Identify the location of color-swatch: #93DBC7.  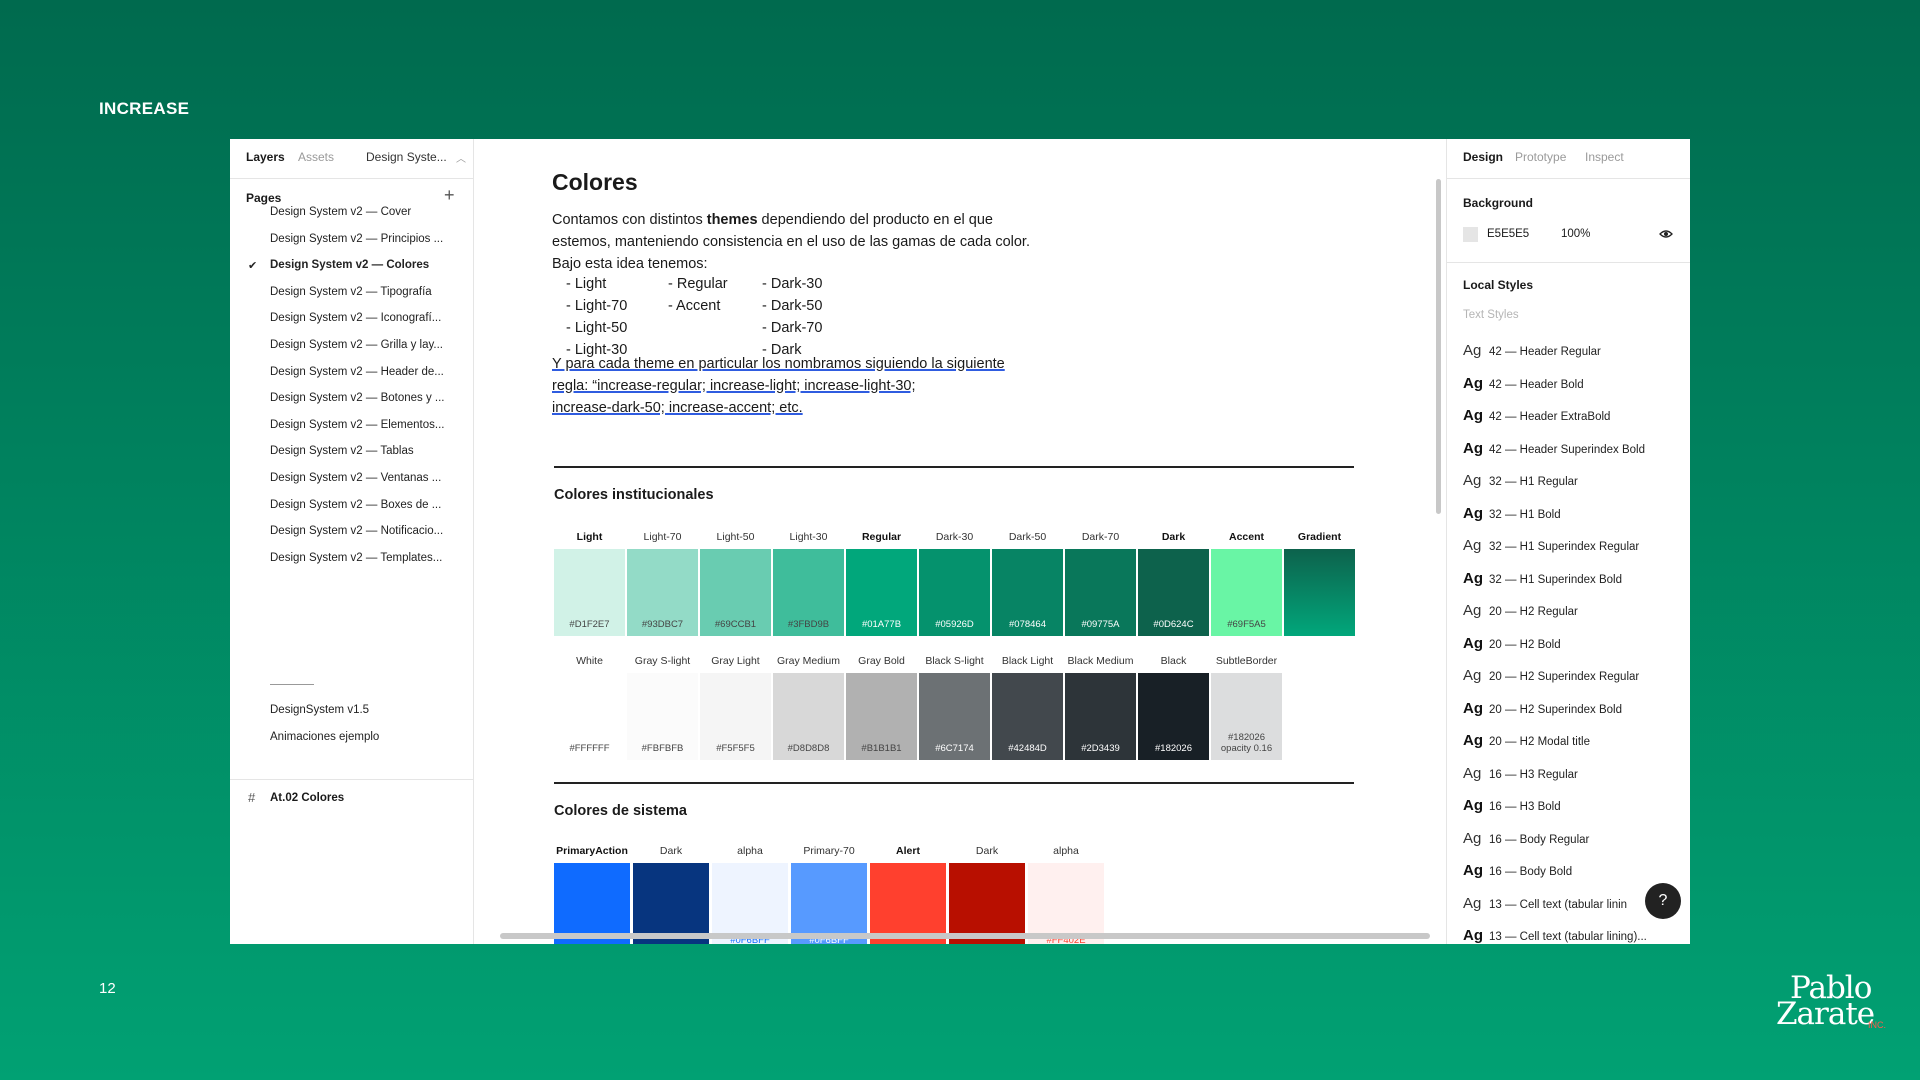
(662, 592).